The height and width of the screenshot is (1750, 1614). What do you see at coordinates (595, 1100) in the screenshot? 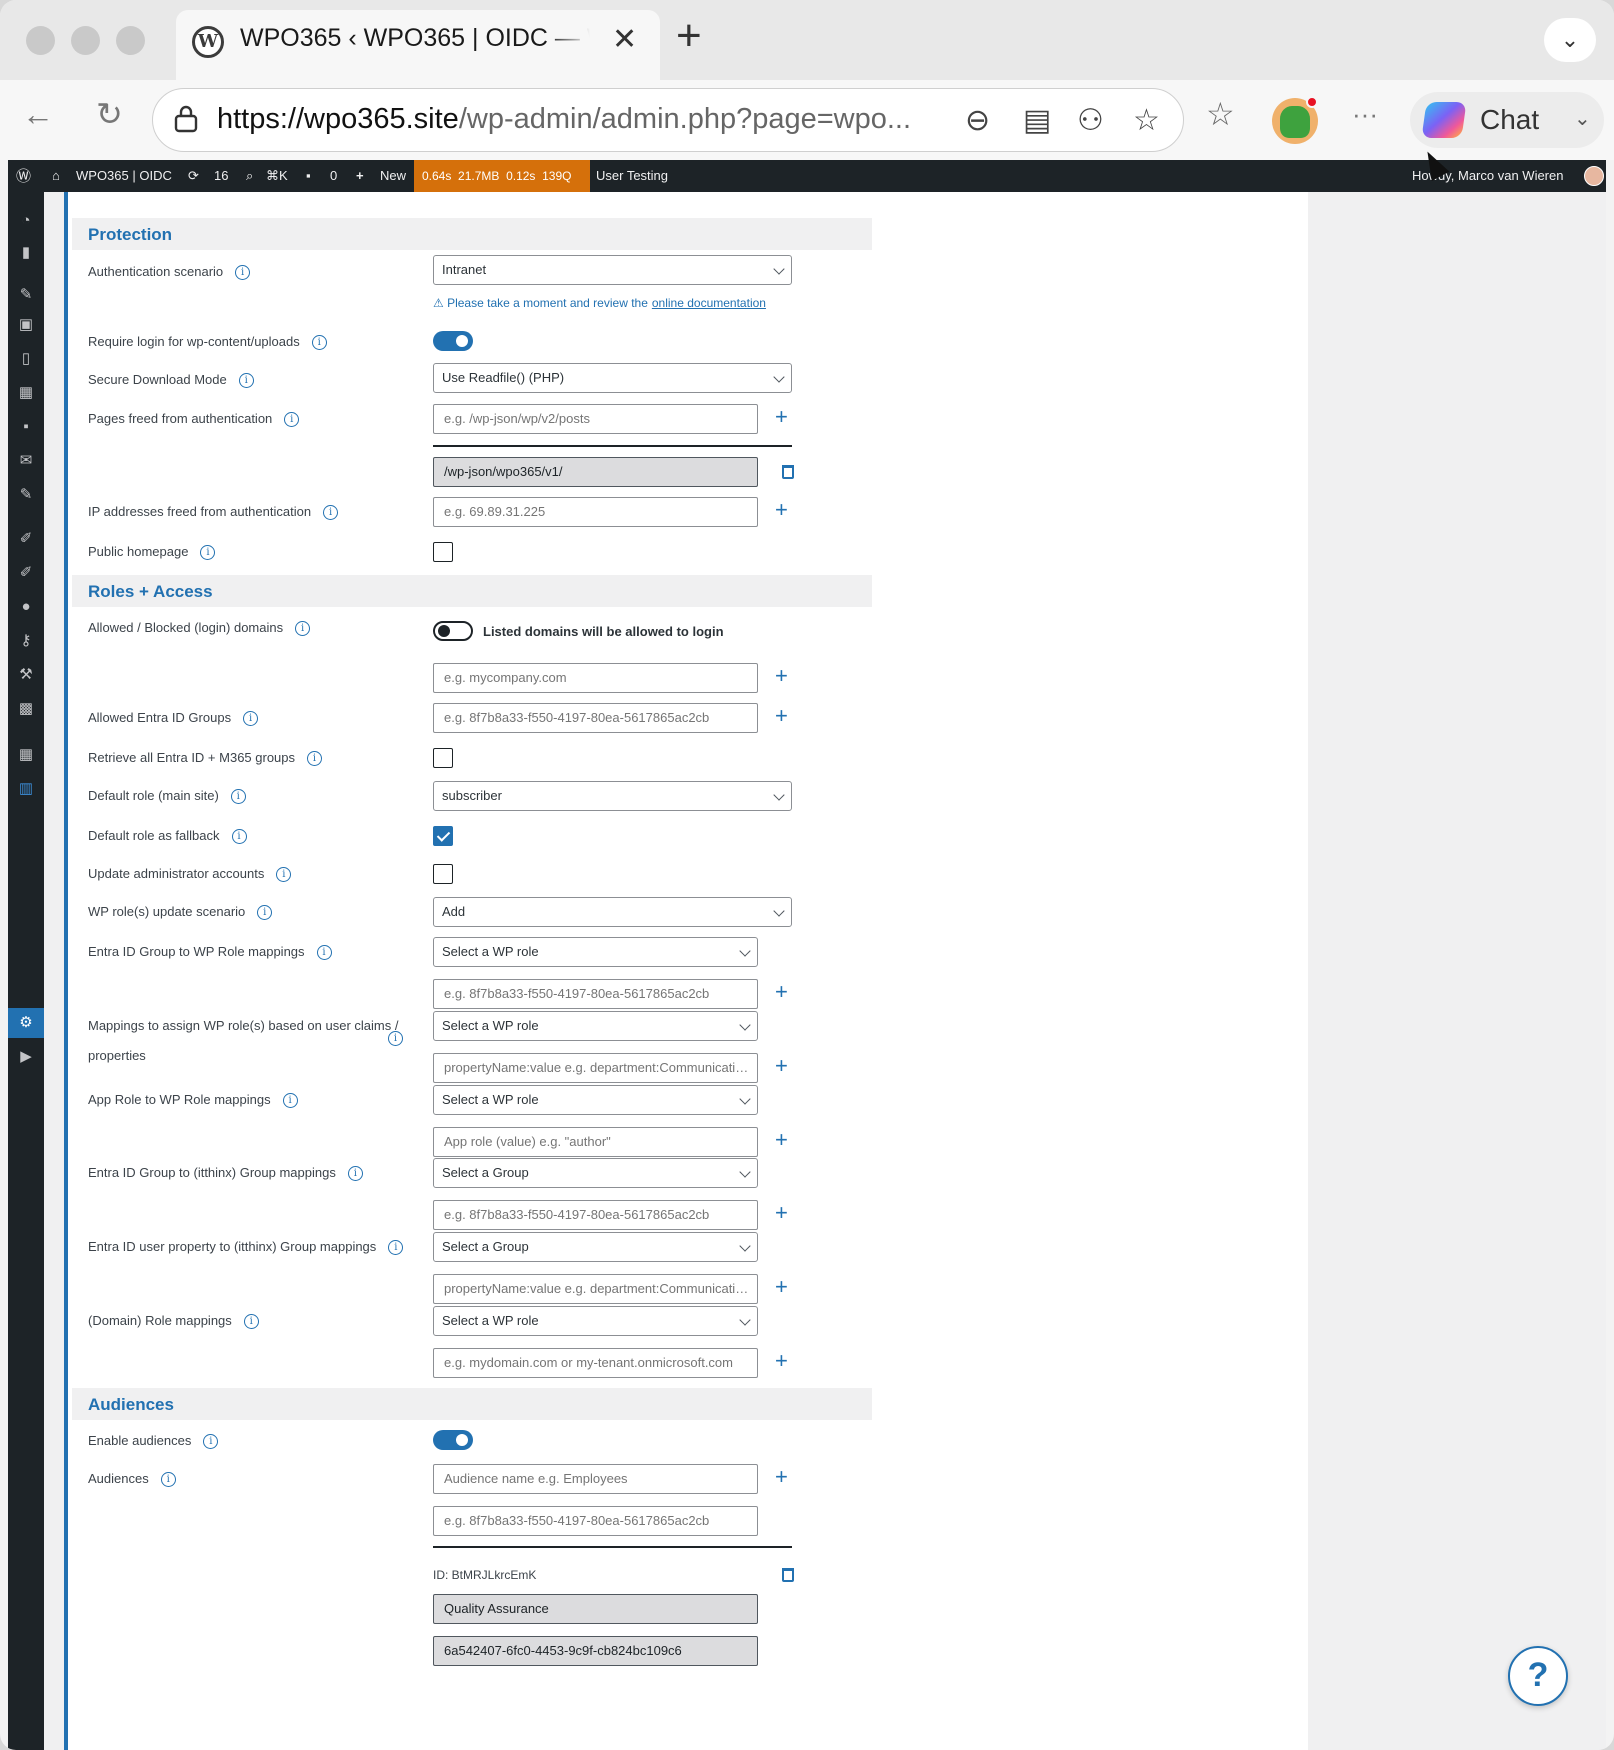
I see `app-role-select: Select a WP role` at bounding box center [595, 1100].